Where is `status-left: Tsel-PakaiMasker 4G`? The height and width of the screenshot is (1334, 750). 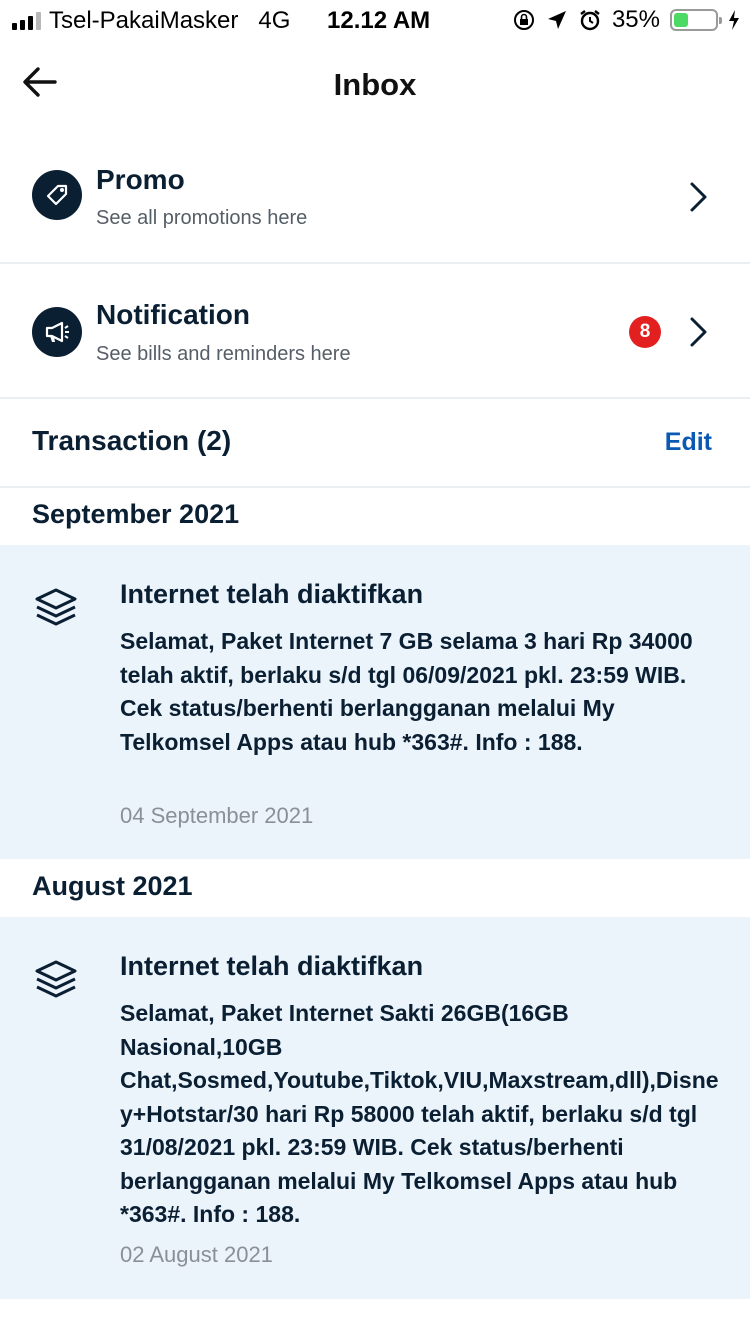 status-left: Tsel-PakaiMasker 4G is located at coordinates (151, 21).